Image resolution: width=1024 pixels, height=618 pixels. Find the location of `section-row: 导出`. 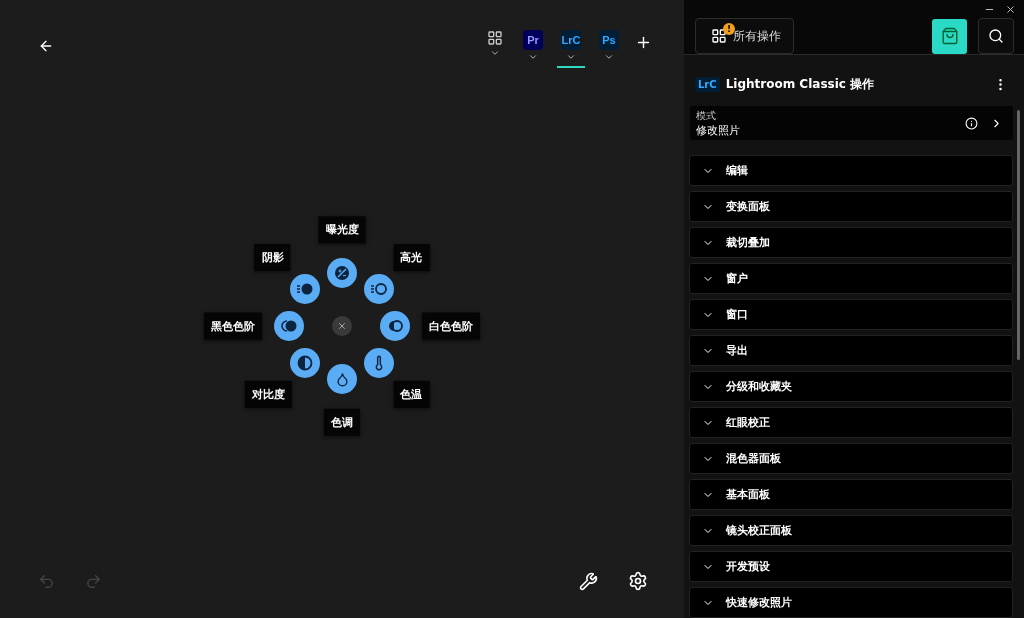

section-row: 导出 is located at coordinates (851, 350).